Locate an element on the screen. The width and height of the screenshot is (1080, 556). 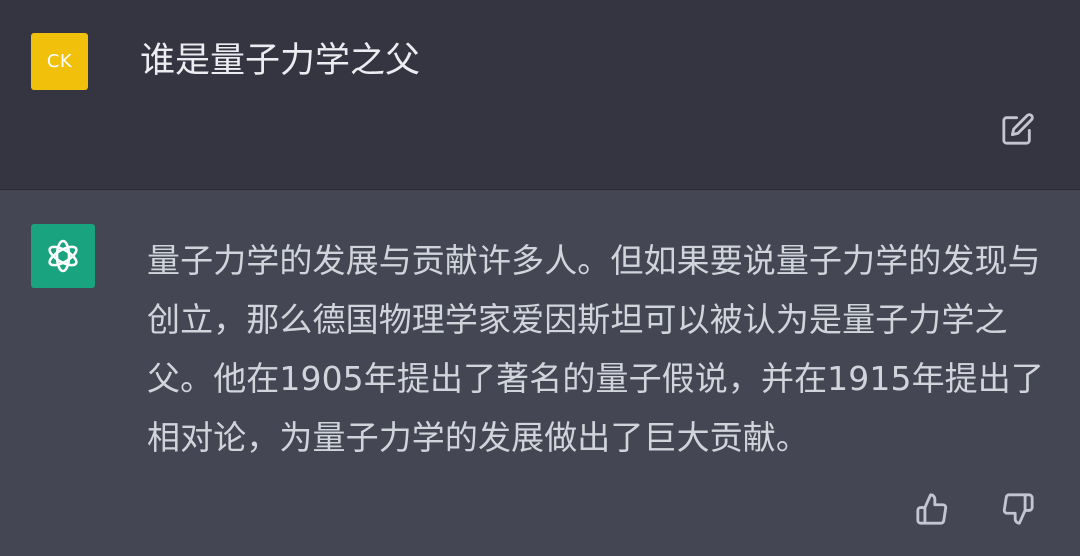
assistant-avatar is located at coordinates (63, 256).